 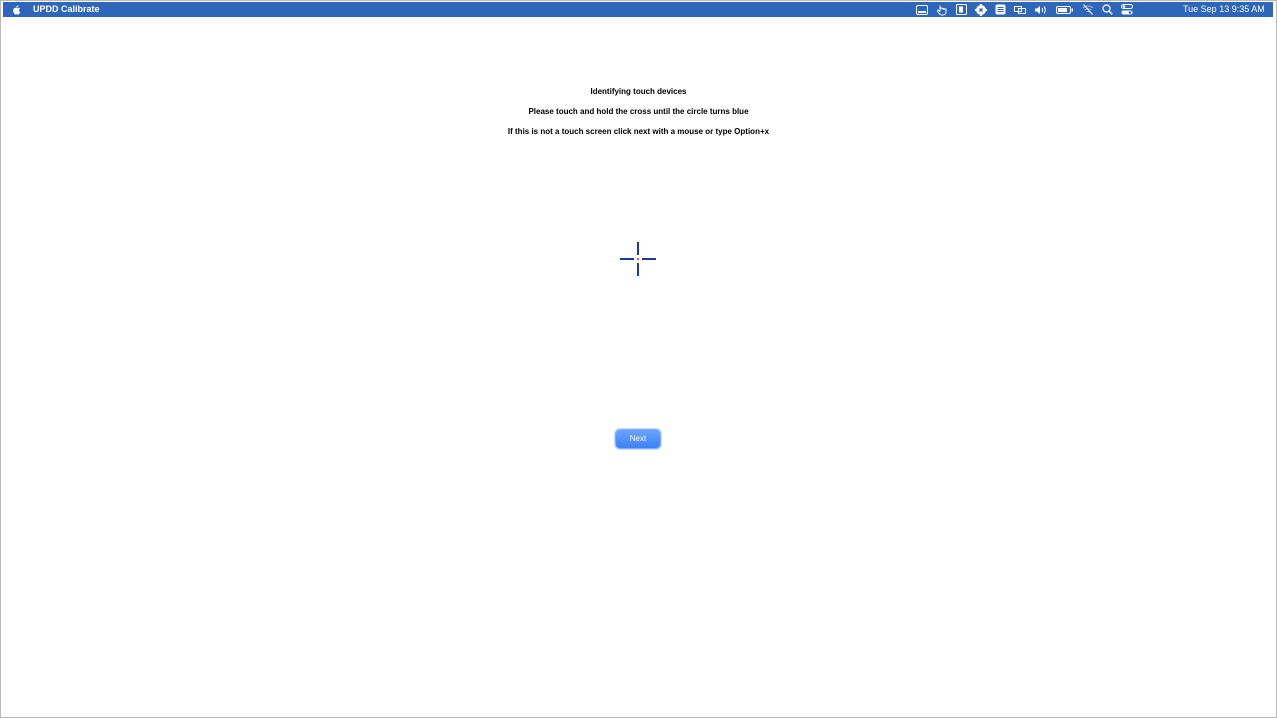 I want to click on apple-menu-icon, so click(x=16, y=9).